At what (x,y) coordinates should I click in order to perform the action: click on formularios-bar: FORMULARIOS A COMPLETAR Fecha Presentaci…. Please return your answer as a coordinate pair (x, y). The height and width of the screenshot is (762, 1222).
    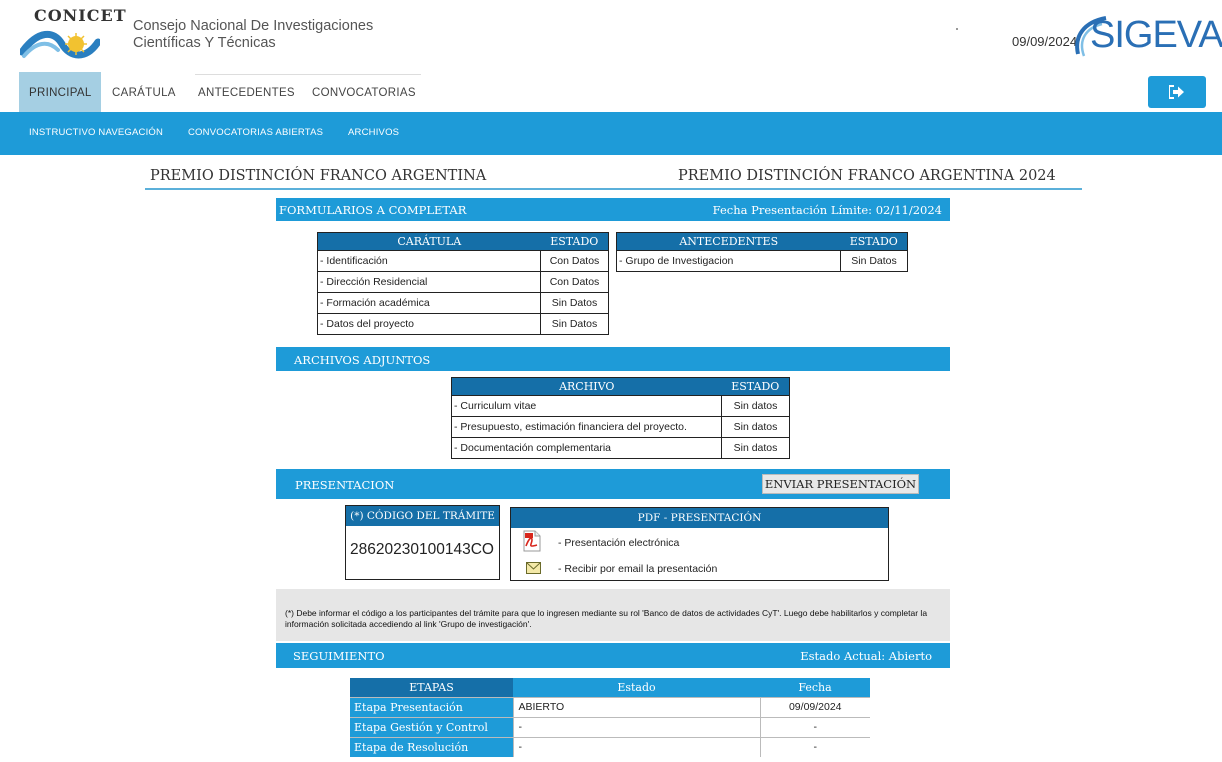
    Looking at the image, I should click on (613, 209).